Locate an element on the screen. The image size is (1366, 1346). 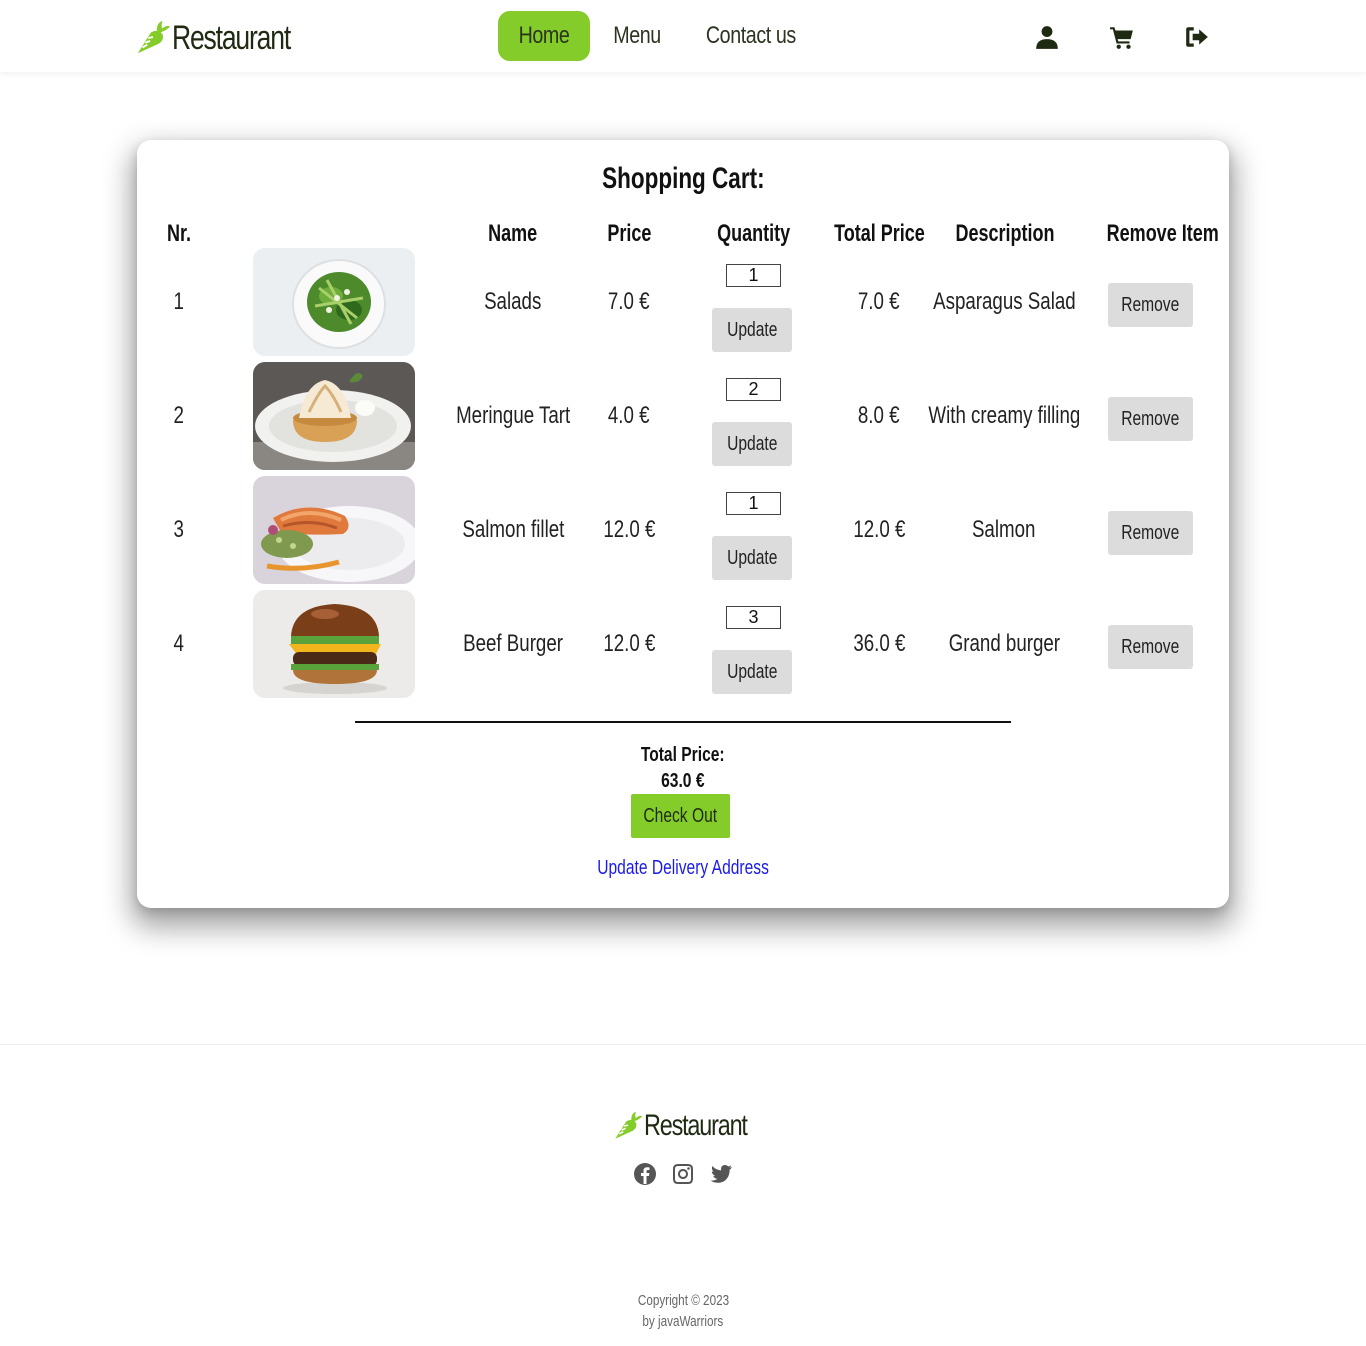
nav-link-contact: Contact us is located at coordinates (751, 36).